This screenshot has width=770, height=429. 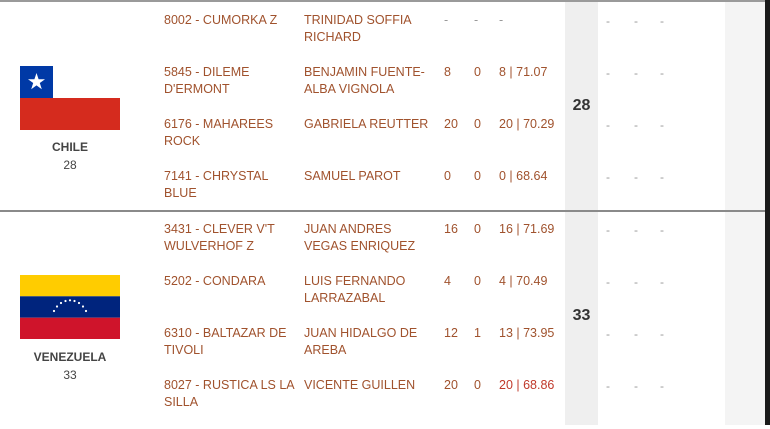 What do you see at coordinates (527, 333) in the screenshot?
I see `rider-total: 13 | 73.95` at bounding box center [527, 333].